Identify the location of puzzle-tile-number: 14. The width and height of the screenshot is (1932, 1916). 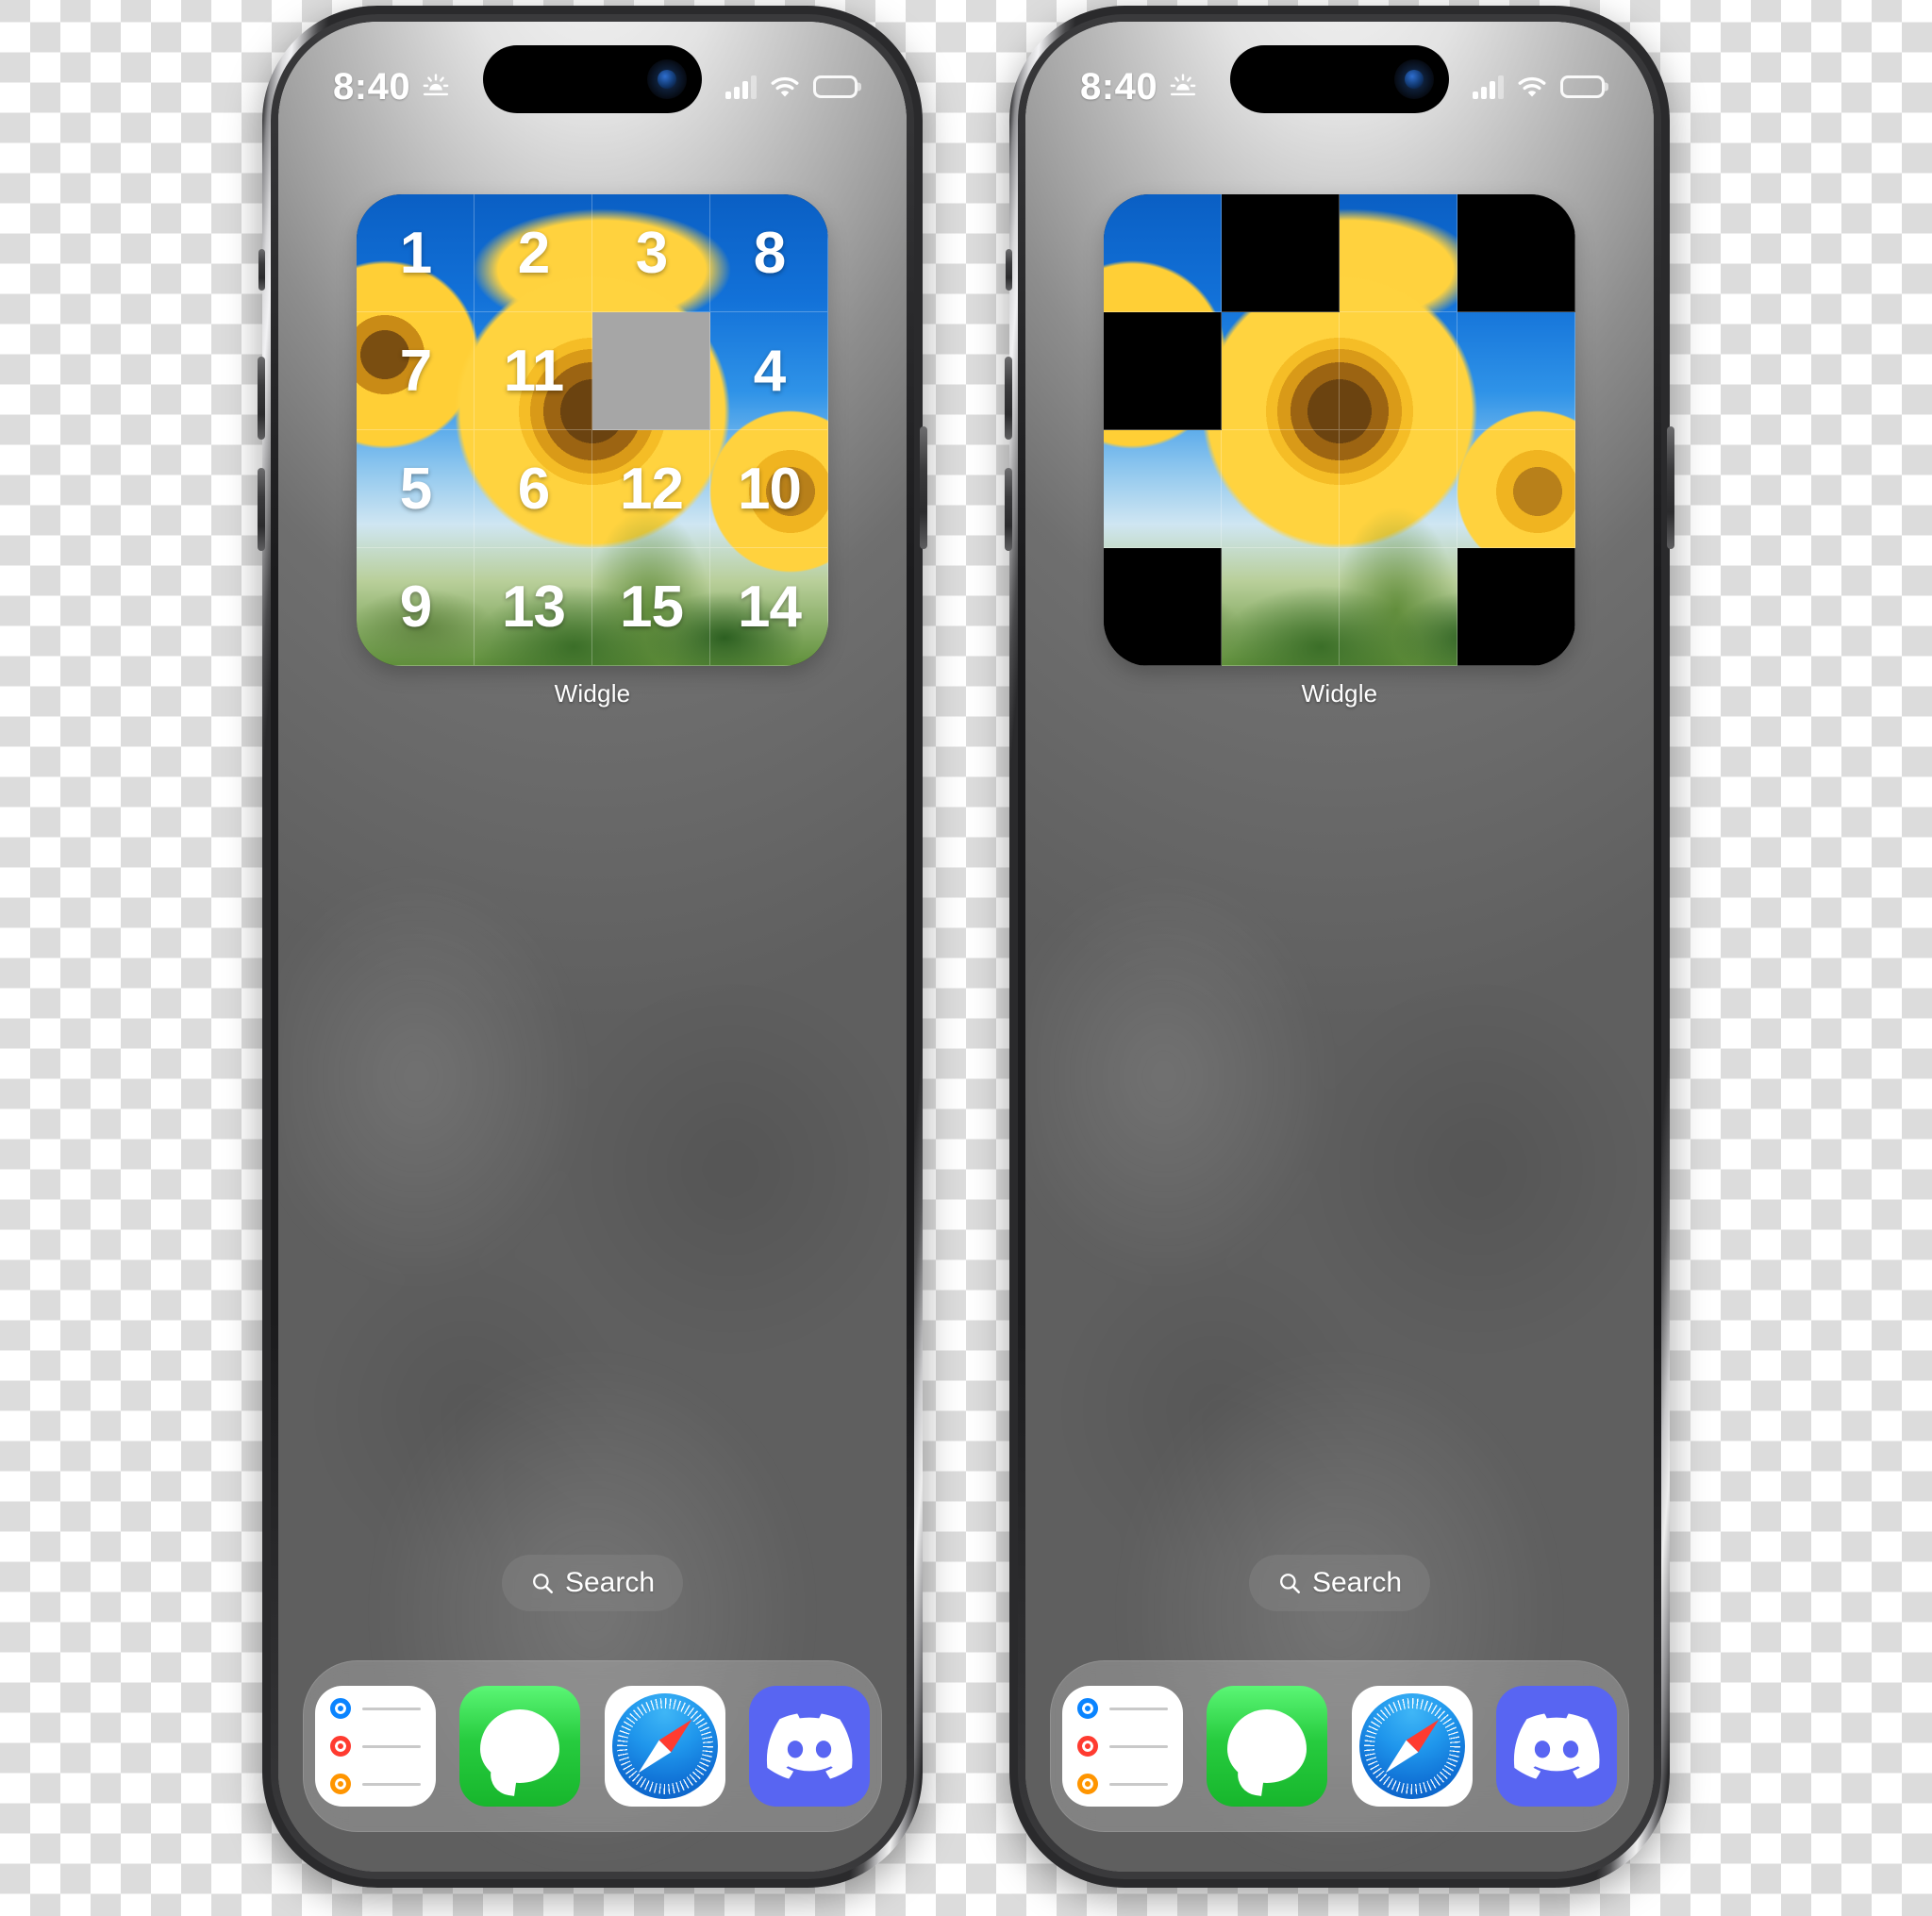
(770, 607).